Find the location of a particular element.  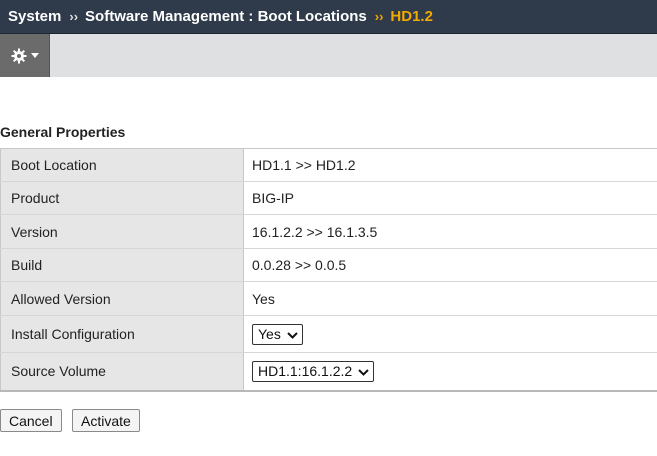

table-row: Allowed Version Yes is located at coordinates (328, 298).